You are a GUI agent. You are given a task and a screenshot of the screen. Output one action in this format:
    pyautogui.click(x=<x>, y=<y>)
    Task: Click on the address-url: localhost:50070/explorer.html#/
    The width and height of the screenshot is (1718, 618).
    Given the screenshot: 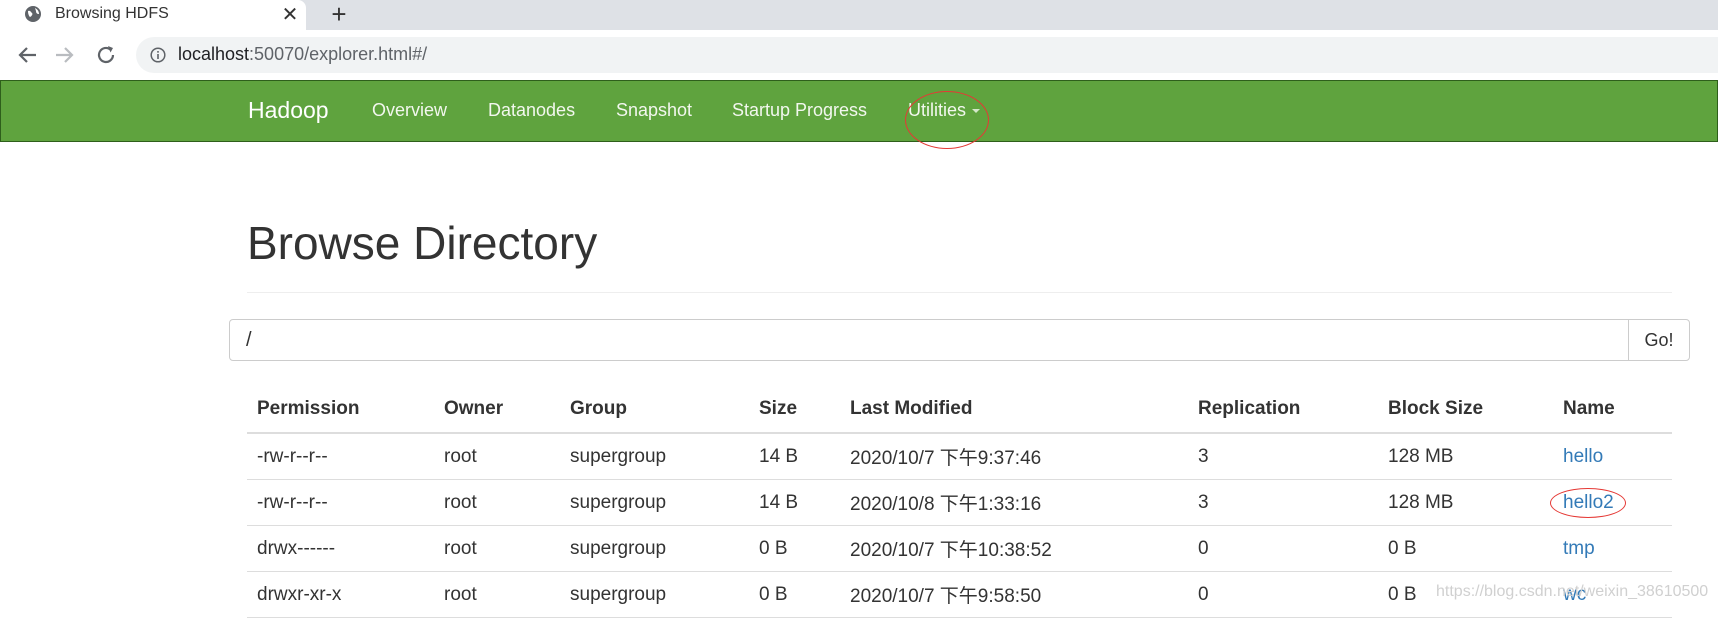 What is the action you would take?
    pyautogui.click(x=302, y=54)
    